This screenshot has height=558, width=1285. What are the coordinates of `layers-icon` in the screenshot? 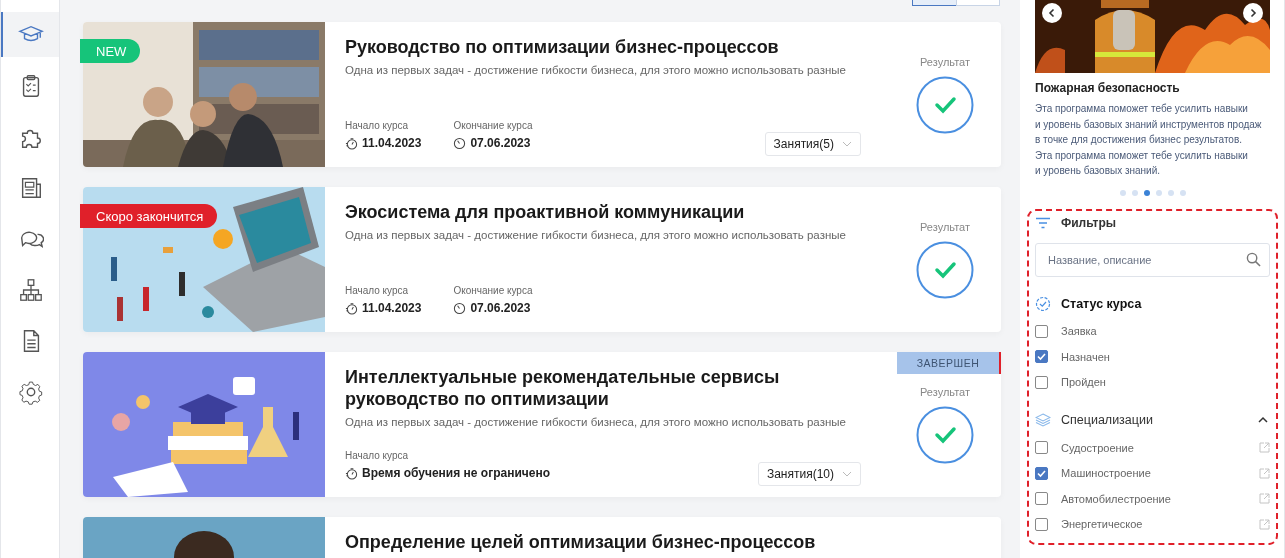 It's located at (1043, 420).